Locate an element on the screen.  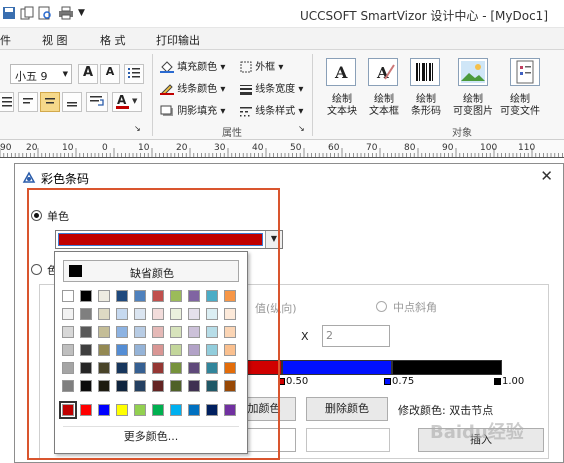
attributes-group-label: 属性 is located at coordinates (232, 133).